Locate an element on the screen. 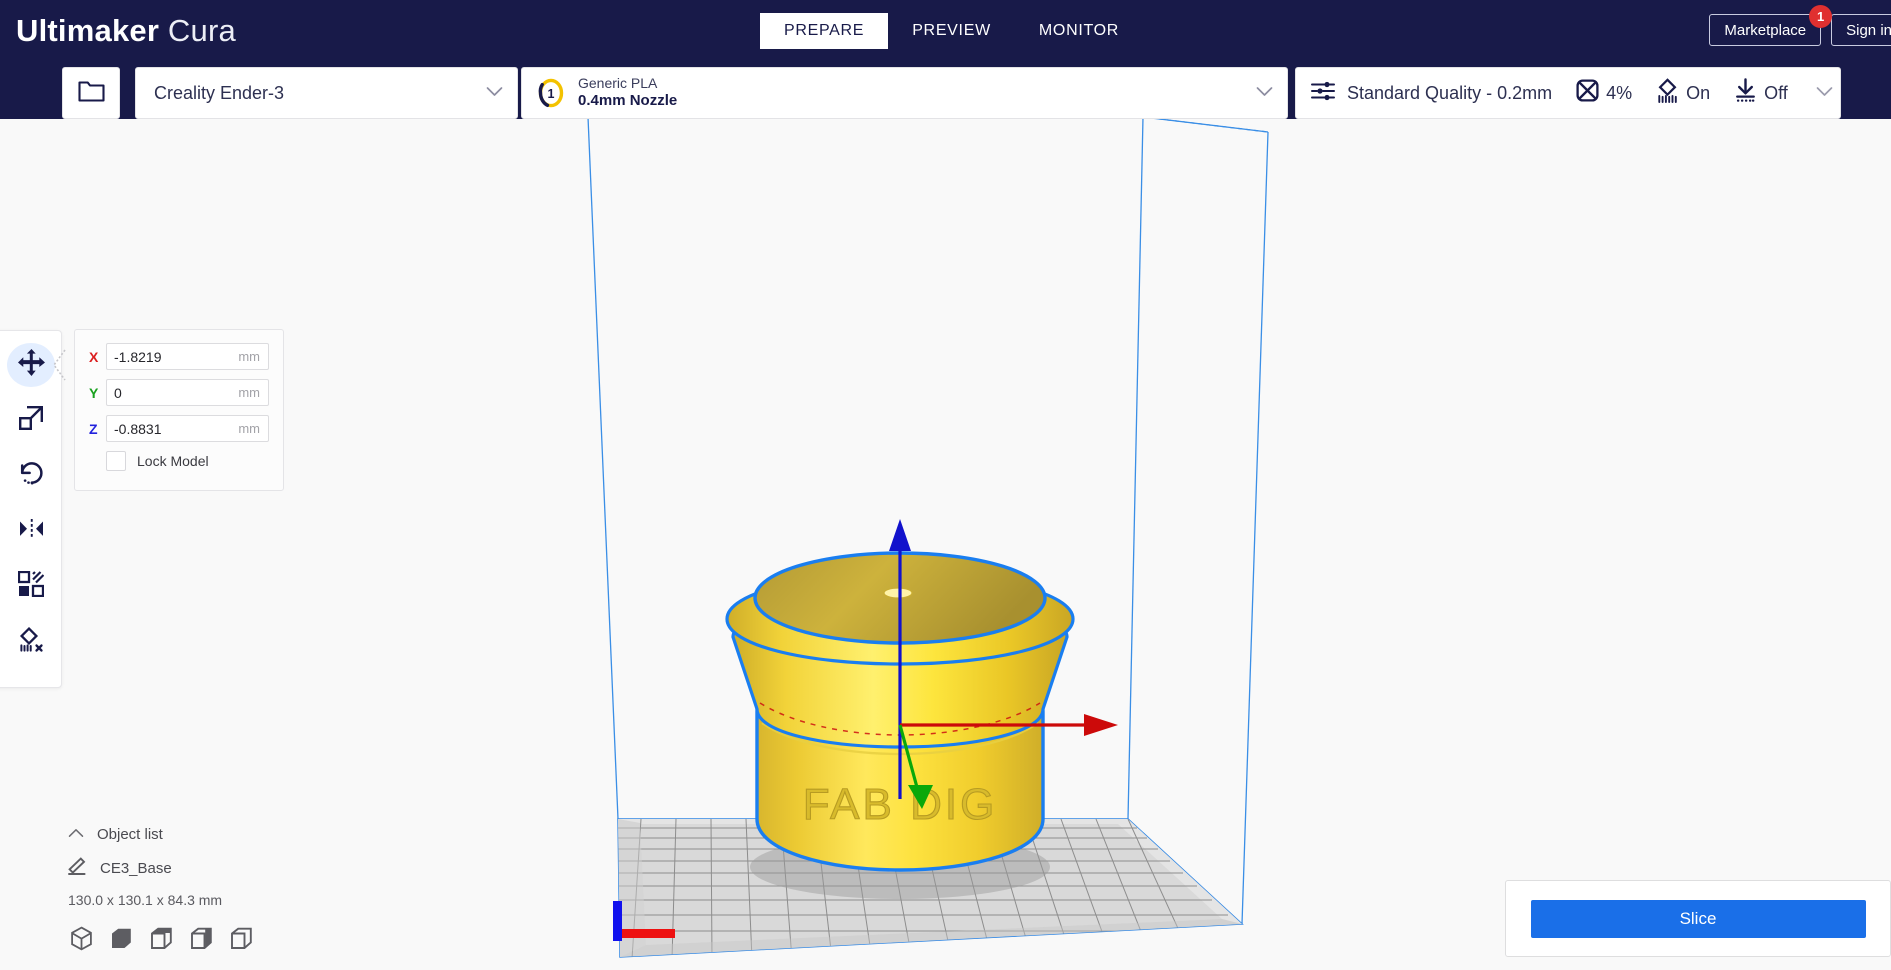 Image resolution: width=1891 pixels, height=970 pixels. mirror-tool is located at coordinates (31, 531).